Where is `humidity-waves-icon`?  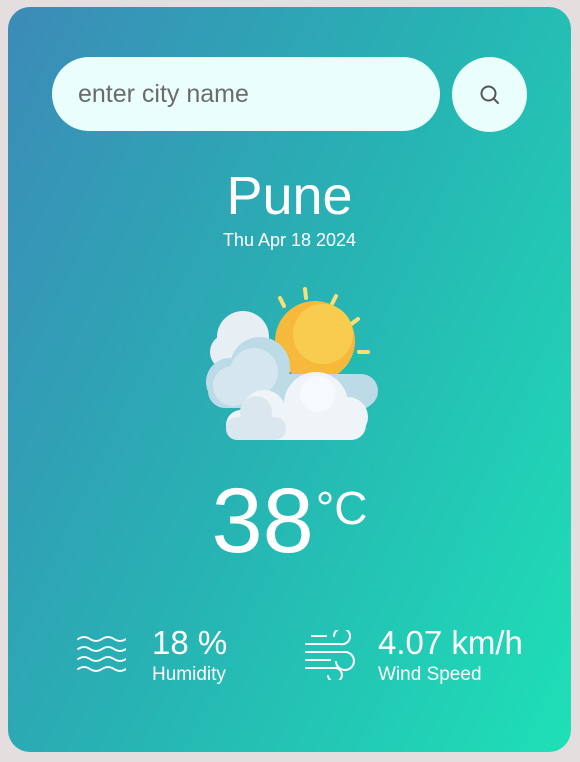 humidity-waves-icon is located at coordinates (101, 654).